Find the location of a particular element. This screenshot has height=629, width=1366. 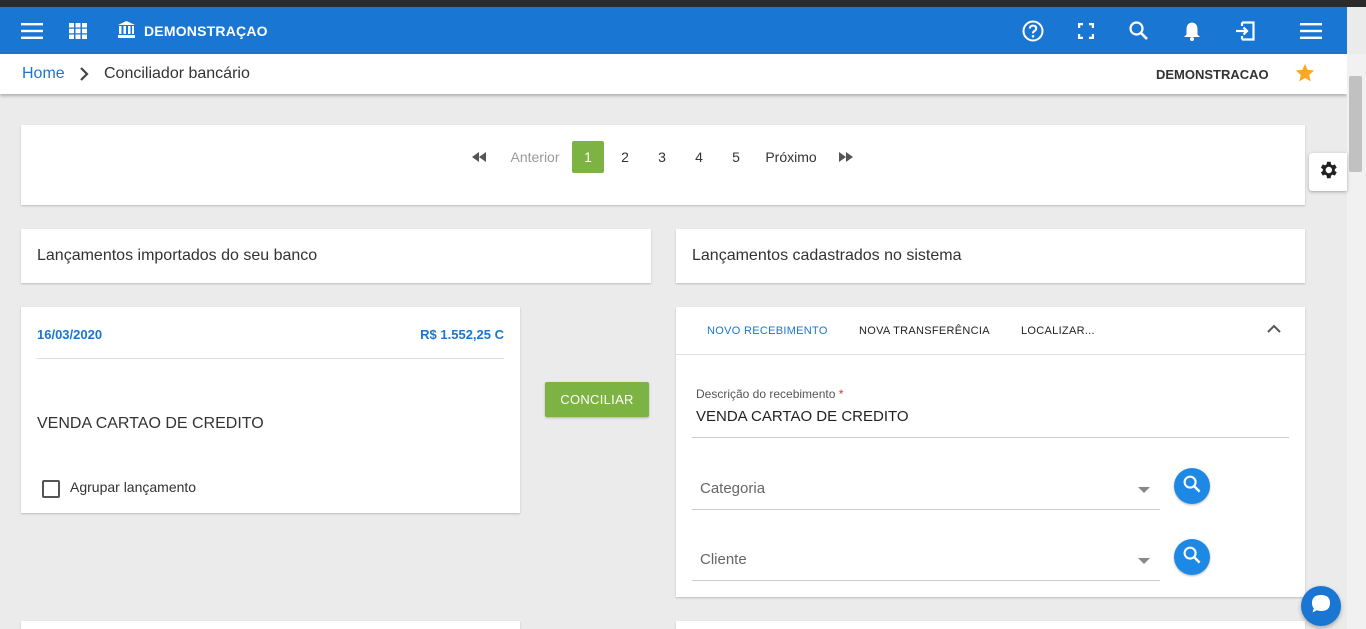

page-4-button: 4 is located at coordinates (699, 157).